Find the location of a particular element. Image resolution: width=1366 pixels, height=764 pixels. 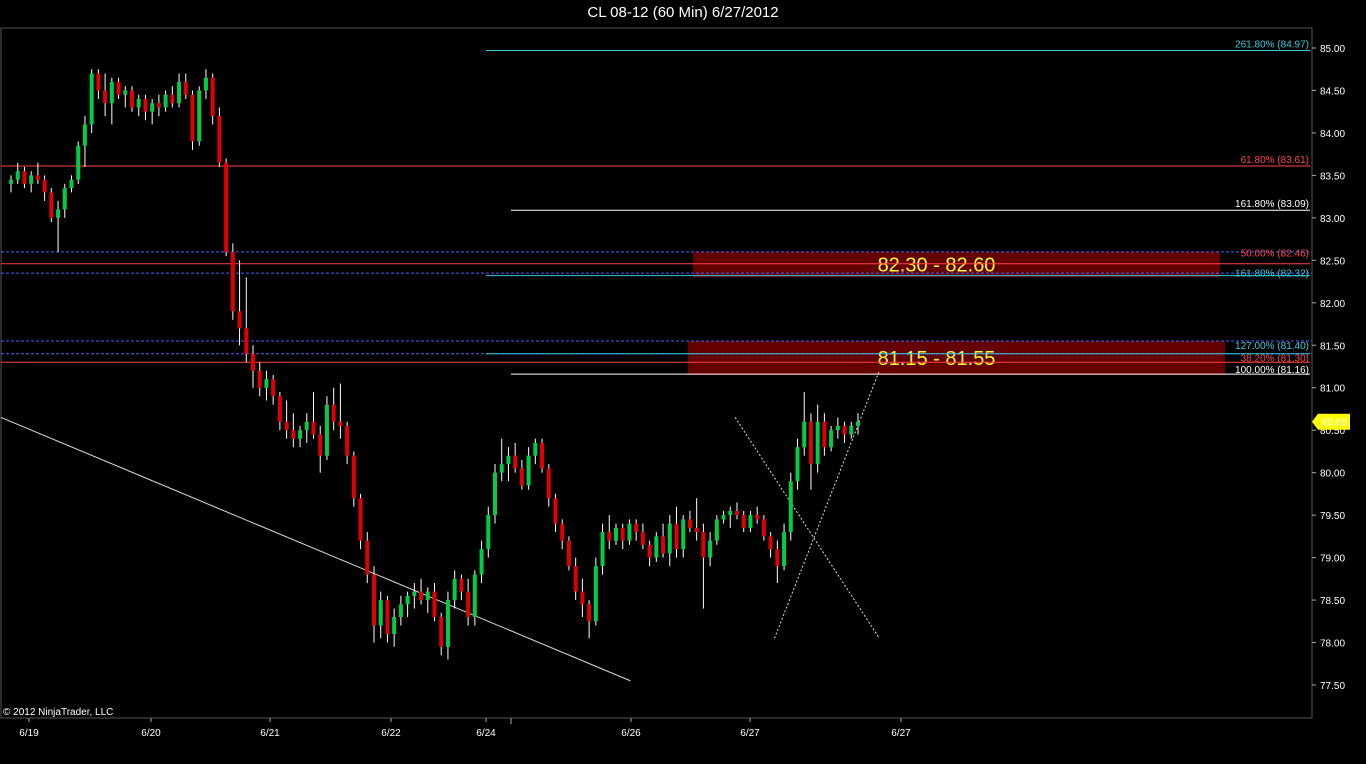

x-tick-label: 6/27 is located at coordinates (901, 733).